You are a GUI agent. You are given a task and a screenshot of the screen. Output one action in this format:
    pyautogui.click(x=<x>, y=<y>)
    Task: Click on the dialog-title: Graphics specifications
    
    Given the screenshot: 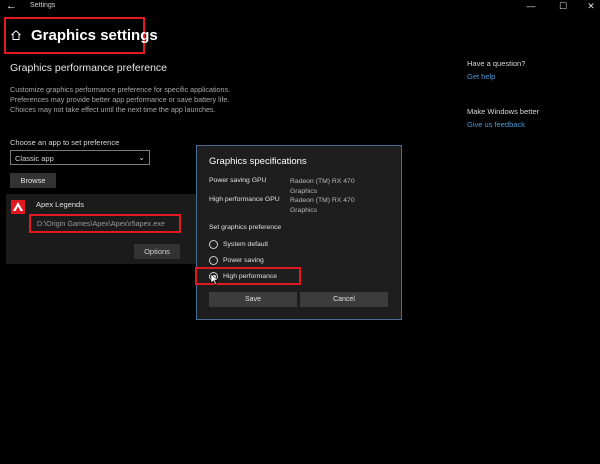 What is the action you would take?
    pyautogui.click(x=258, y=161)
    